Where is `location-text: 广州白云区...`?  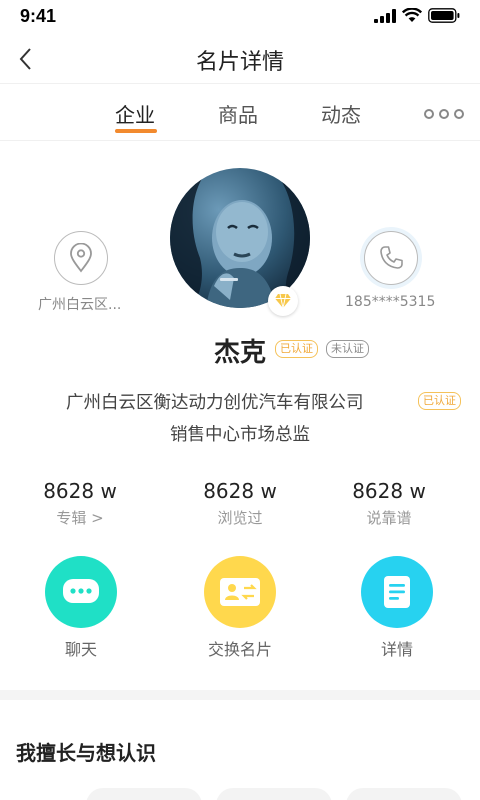 location-text: 广州白云区... is located at coordinates (80, 305).